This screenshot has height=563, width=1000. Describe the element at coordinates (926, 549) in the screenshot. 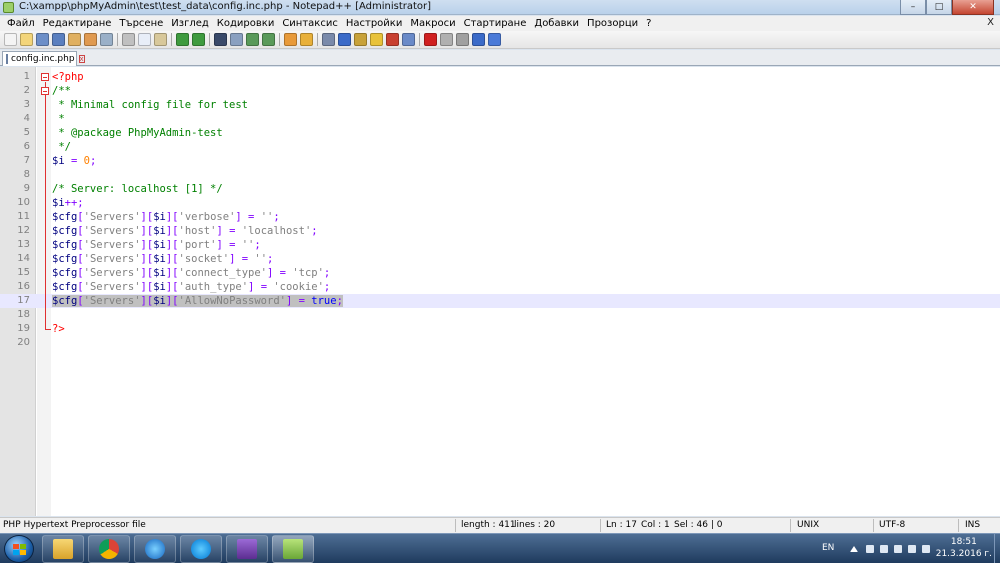

I see `battery-icon` at that location.